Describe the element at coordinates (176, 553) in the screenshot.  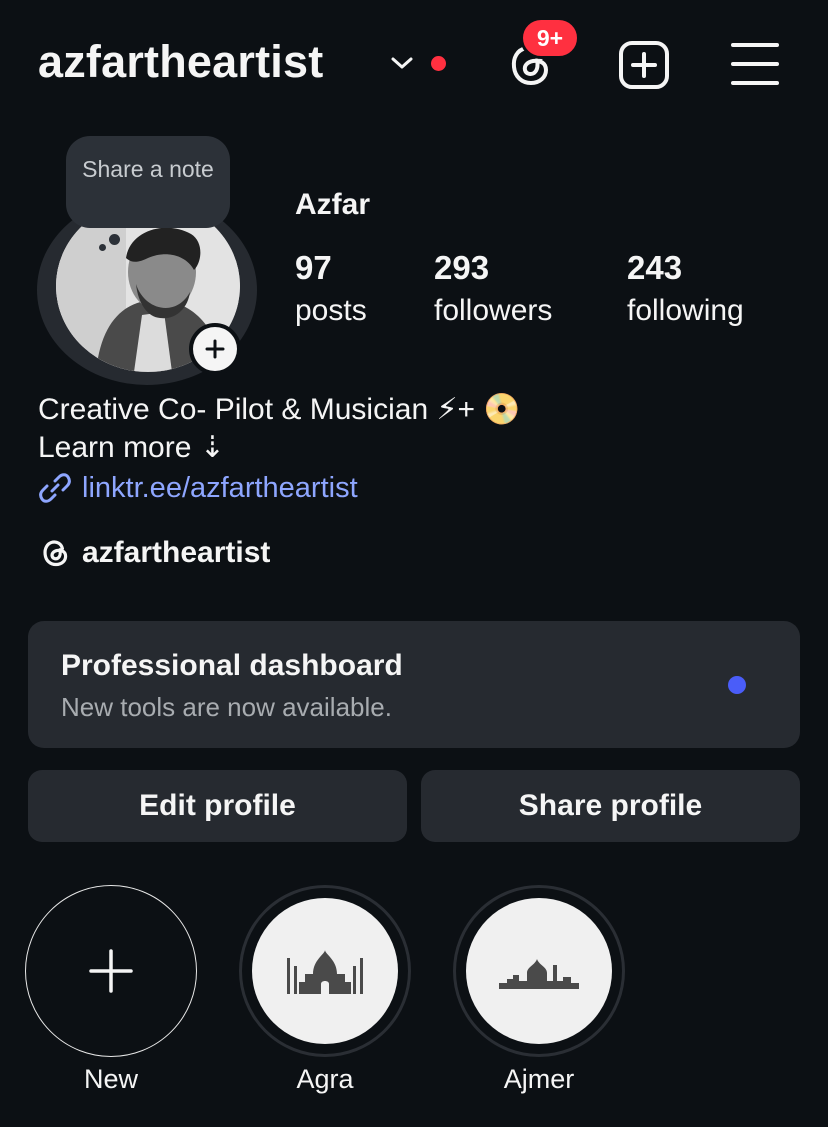
I see `threads-handle: azfartheartist` at that location.